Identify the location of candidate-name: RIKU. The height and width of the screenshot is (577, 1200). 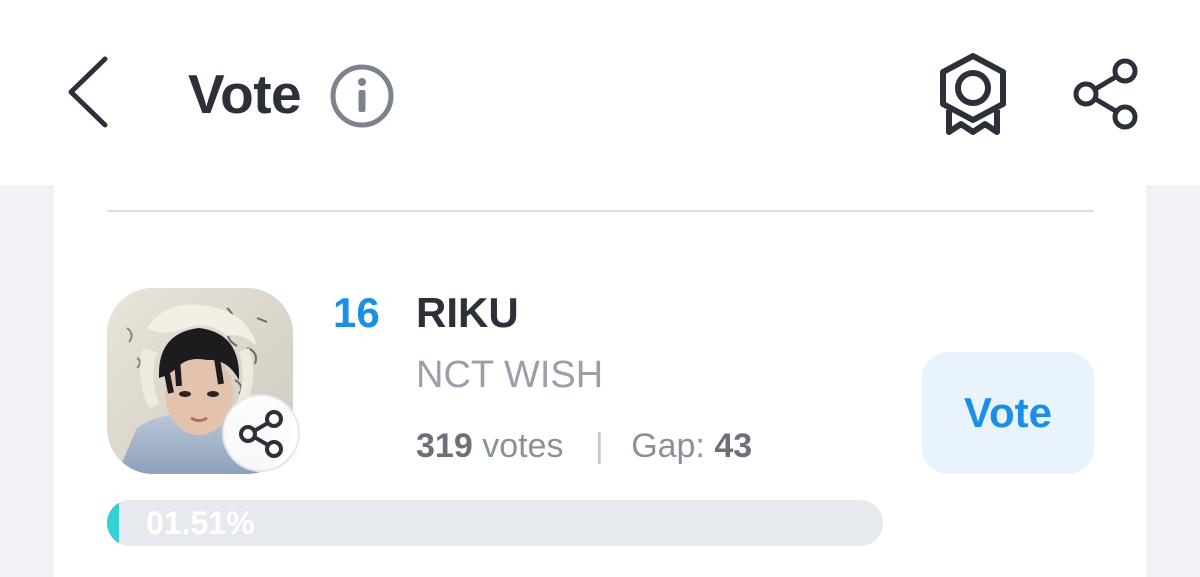
(467, 312).